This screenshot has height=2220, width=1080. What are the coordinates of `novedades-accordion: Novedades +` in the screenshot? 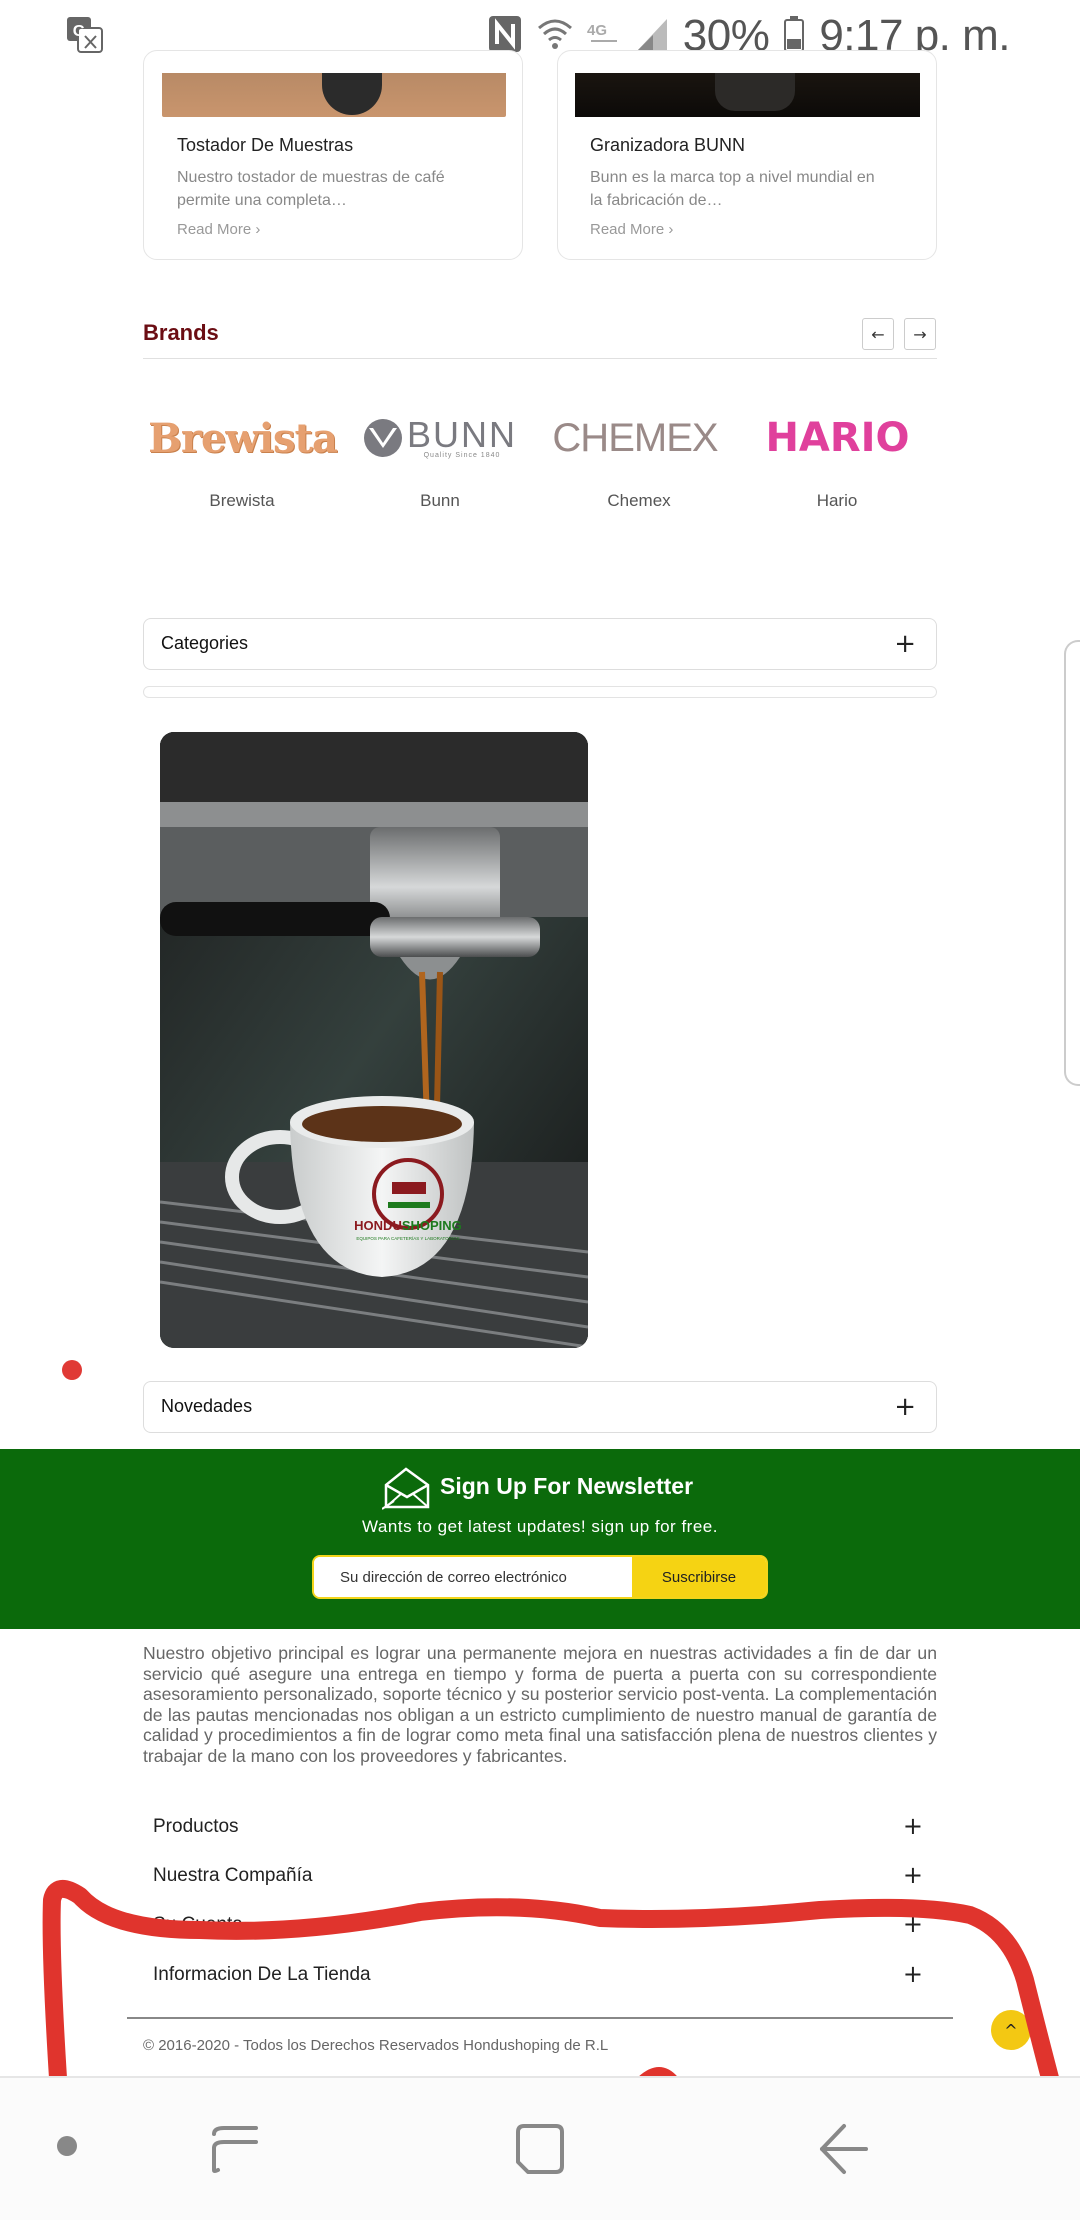 It's located at (540, 1407).